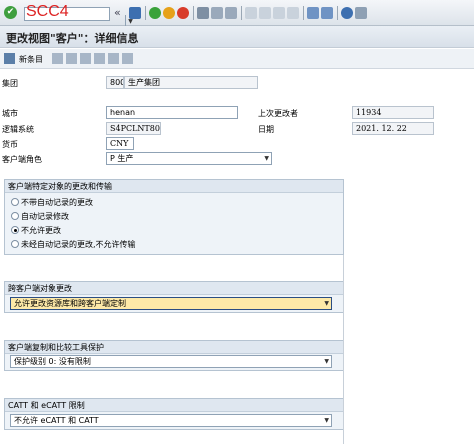  What do you see at coordinates (174, 347) in the screenshot?
I see `group-title: 客户端复制和比较工具保护` at bounding box center [174, 347].